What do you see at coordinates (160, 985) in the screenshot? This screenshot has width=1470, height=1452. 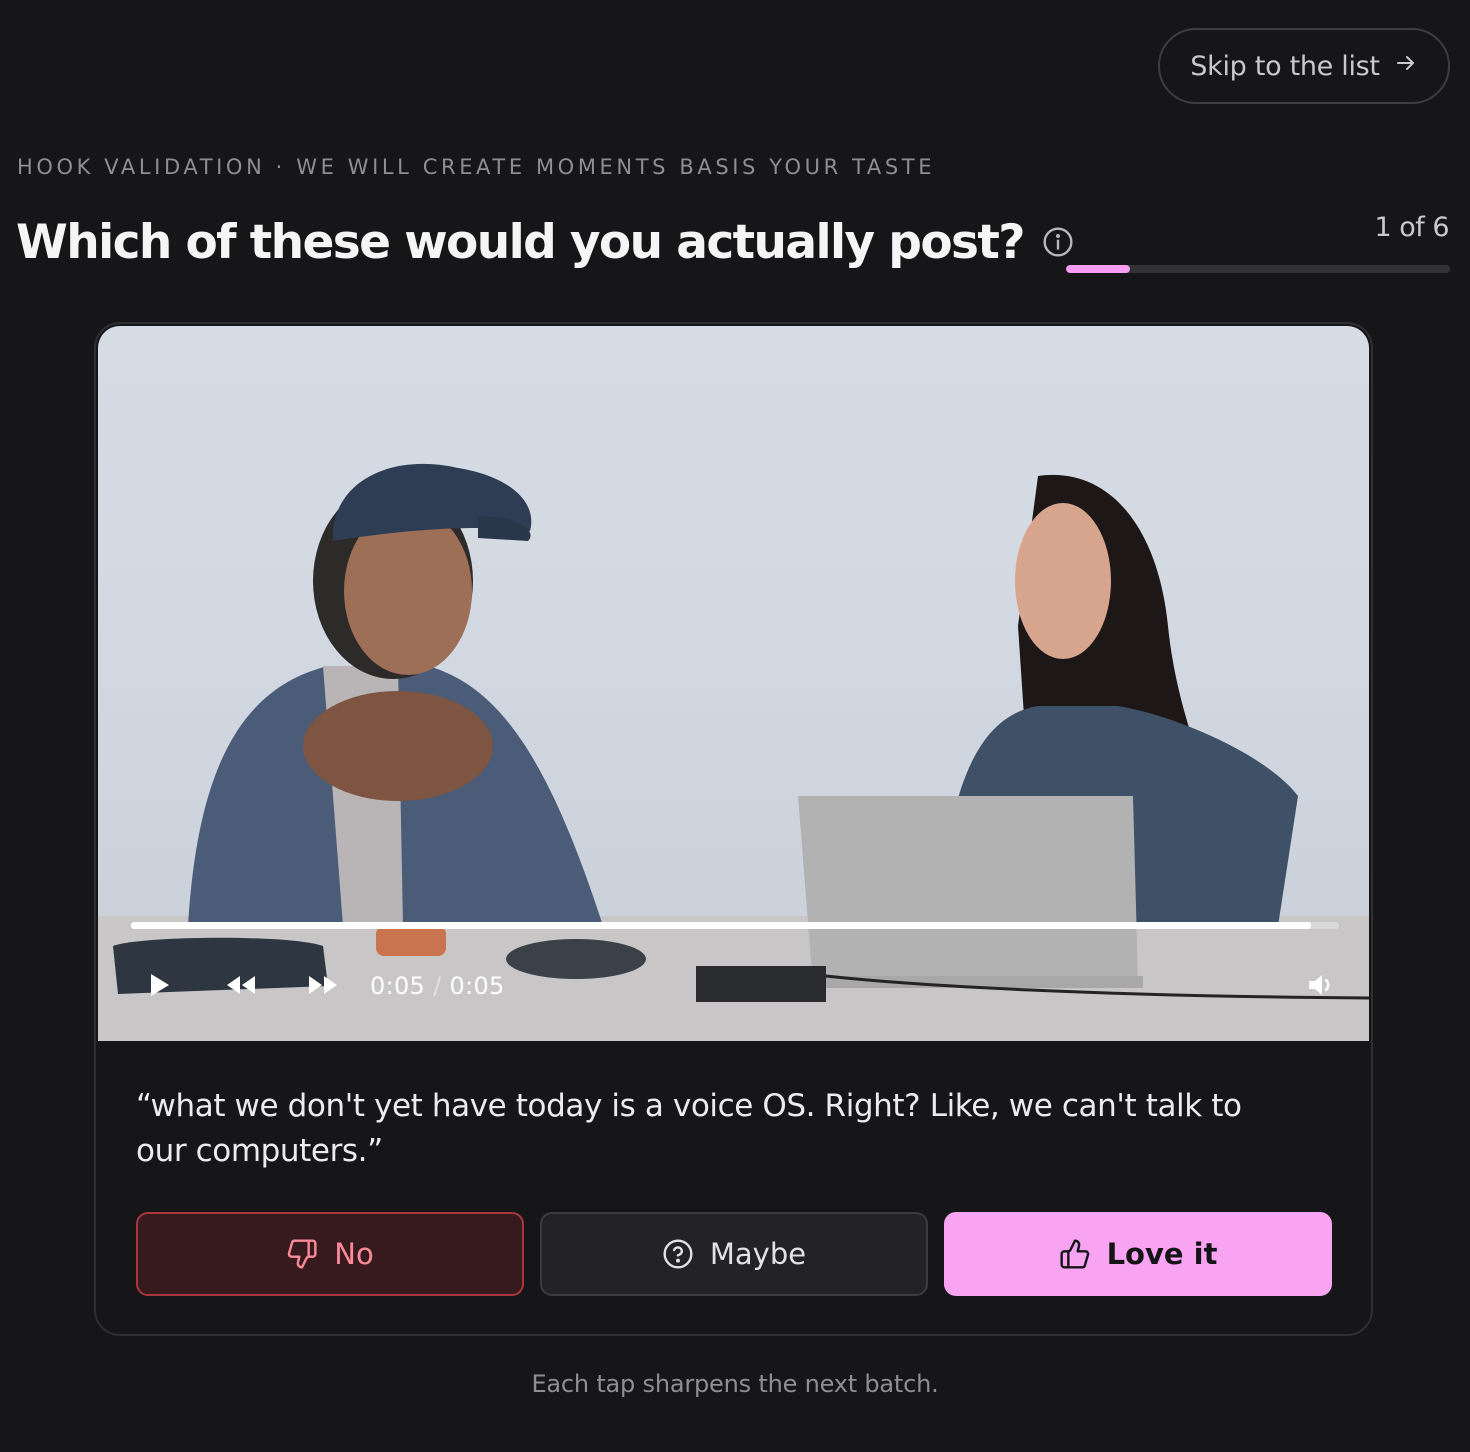 I see `play-icon` at bounding box center [160, 985].